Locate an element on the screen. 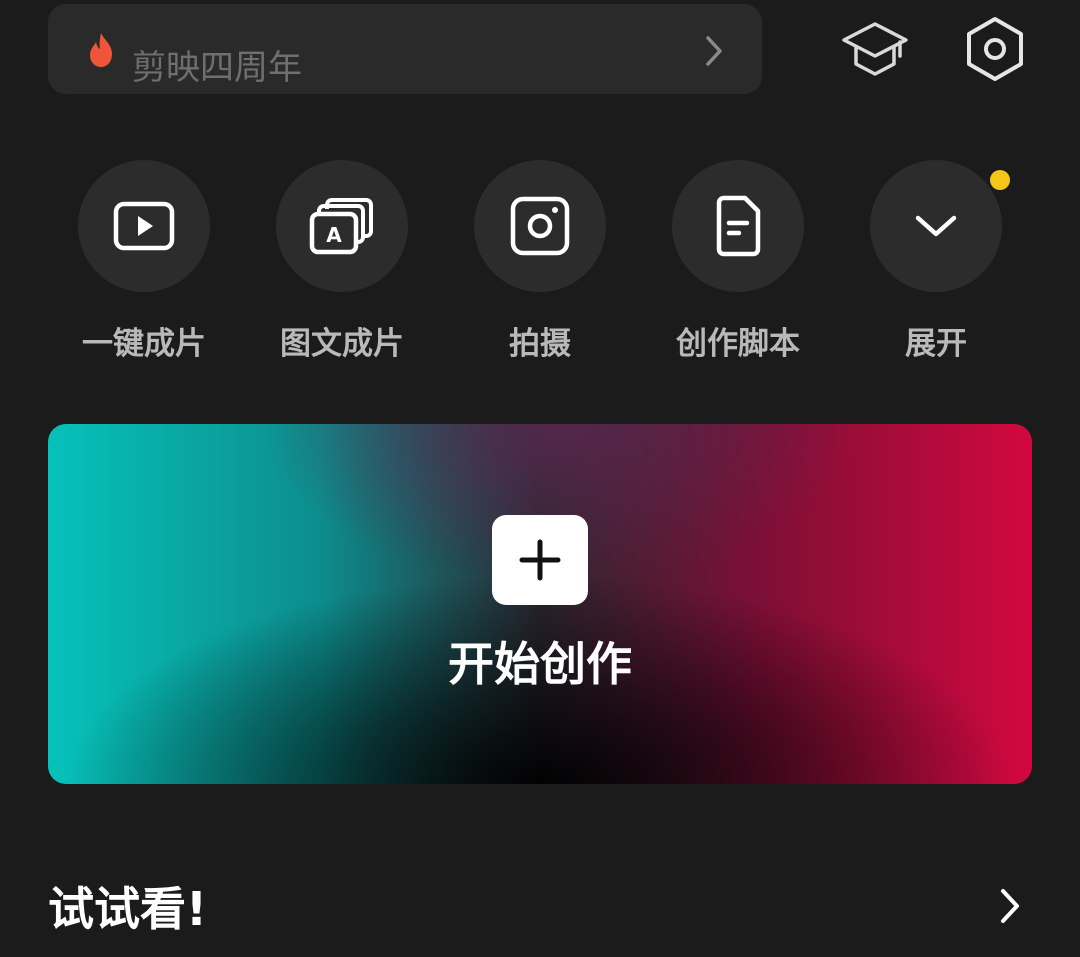 This screenshot has width=1080, height=957. camera-icon is located at coordinates (540, 226).